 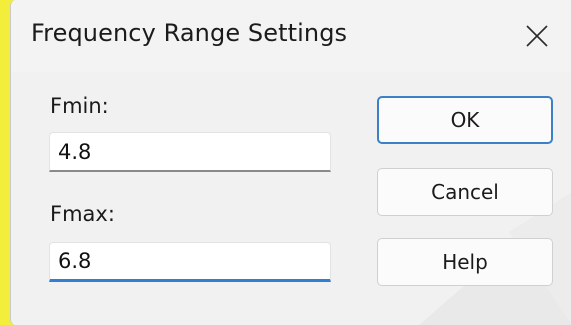 What do you see at coordinates (465, 120) in the screenshot?
I see `ok-button: OK` at bounding box center [465, 120].